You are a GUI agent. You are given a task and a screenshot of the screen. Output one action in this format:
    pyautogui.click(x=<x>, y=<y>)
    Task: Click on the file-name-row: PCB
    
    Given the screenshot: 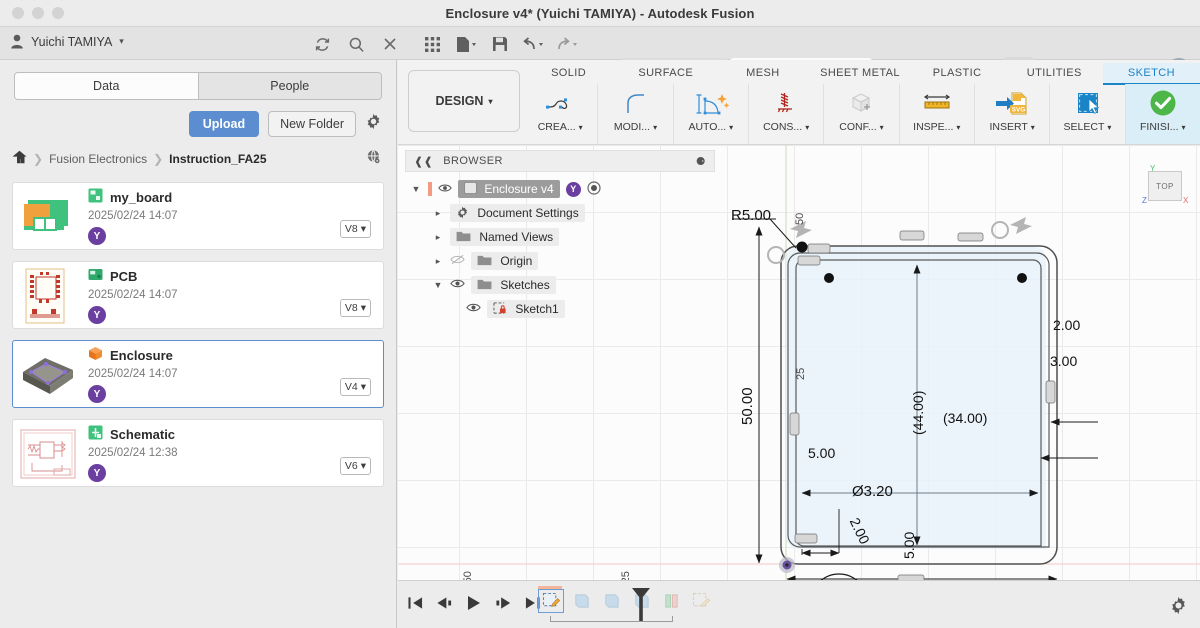 What is the action you would take?
    pyautogui.click(x=233, y=276)
    